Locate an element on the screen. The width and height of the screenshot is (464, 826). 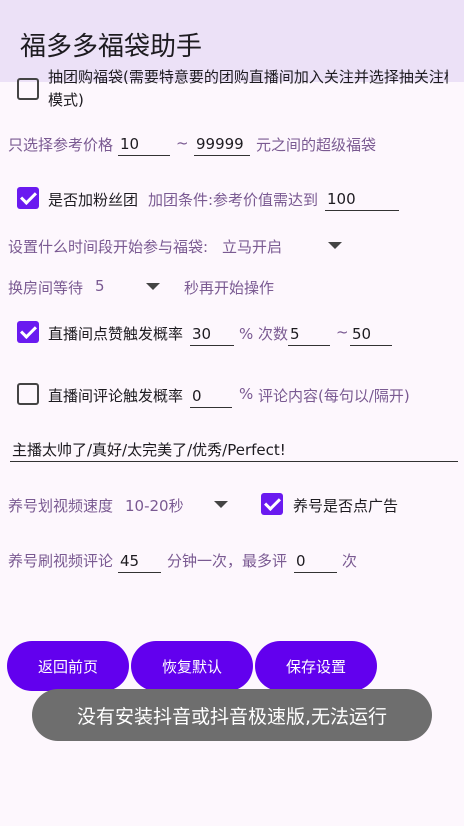
fan-group-condition: 加团条件:参考价值需达到 is located at coordinates (233, 200).